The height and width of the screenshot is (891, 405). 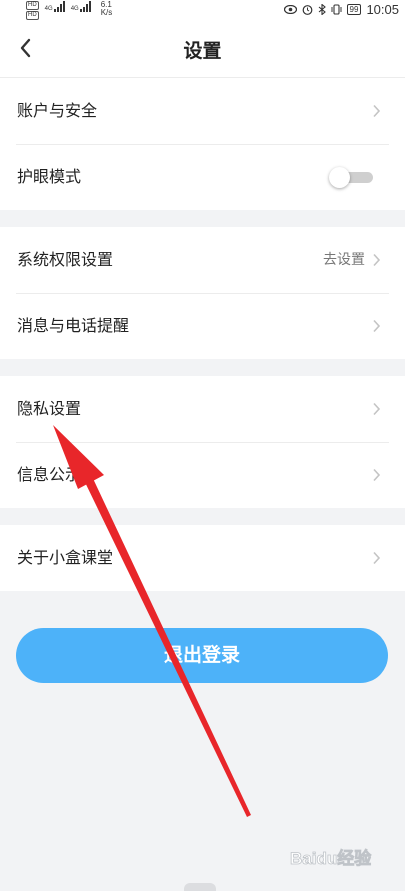 I want to click on alarm-icon, so click(x=307, y=10).